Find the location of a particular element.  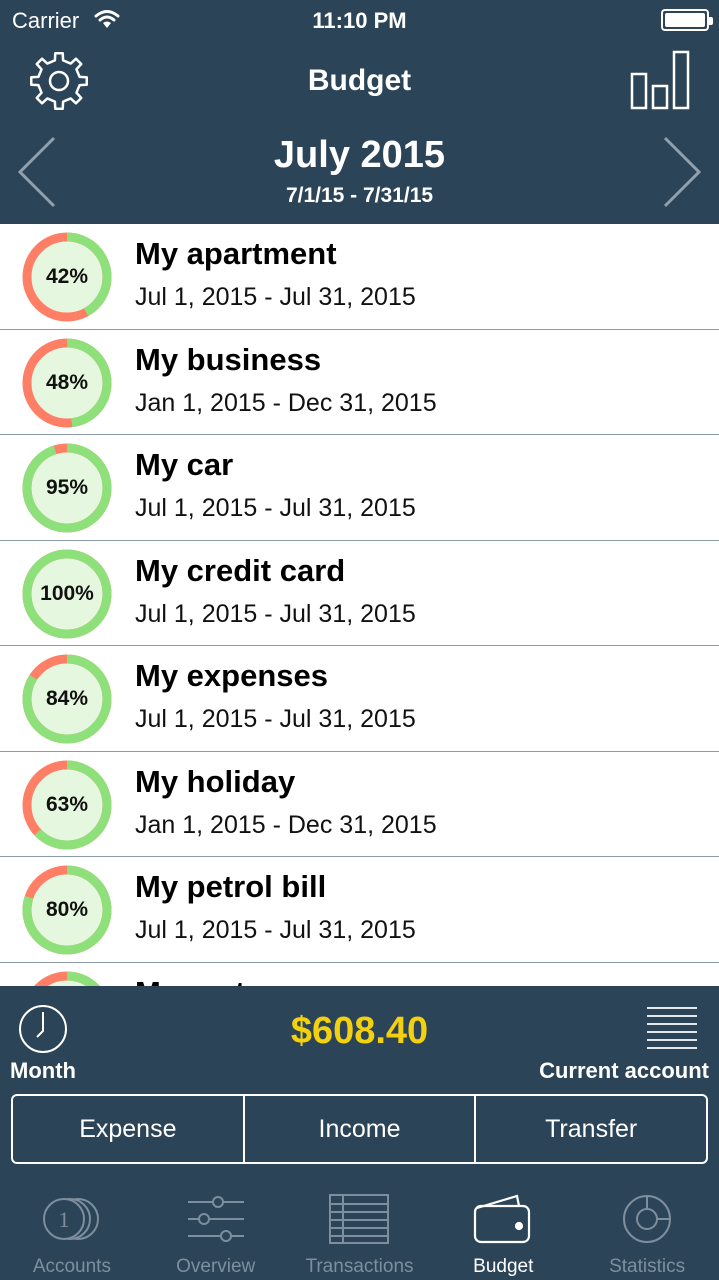

budget-name: My apartment is located at coordinates (236, 253).